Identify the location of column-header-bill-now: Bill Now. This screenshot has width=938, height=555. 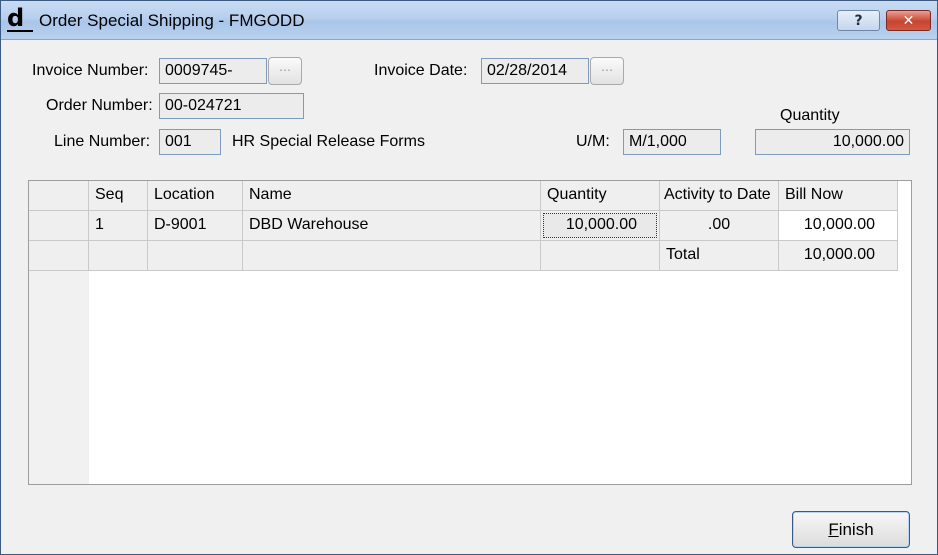
(838, 196).